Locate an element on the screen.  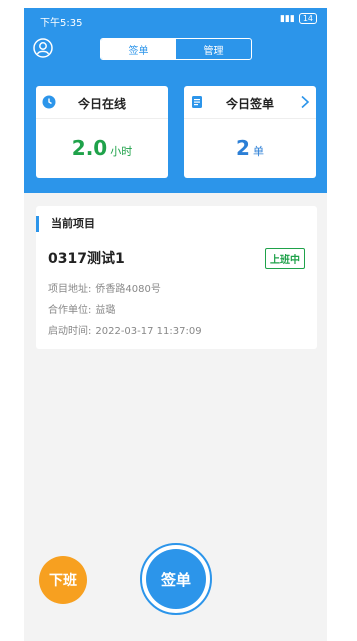
signal-icon: ▮▮▮ is located at coordinates (287, 18).